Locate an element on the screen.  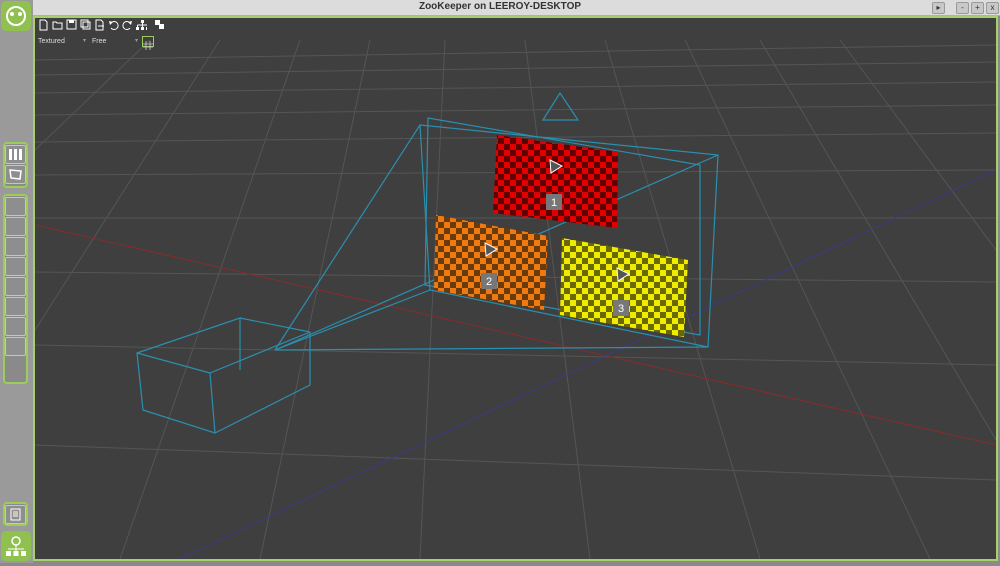
window-title: ZooKeeper on LEEROY-DESKTOP is located at coordinates (500, 6).